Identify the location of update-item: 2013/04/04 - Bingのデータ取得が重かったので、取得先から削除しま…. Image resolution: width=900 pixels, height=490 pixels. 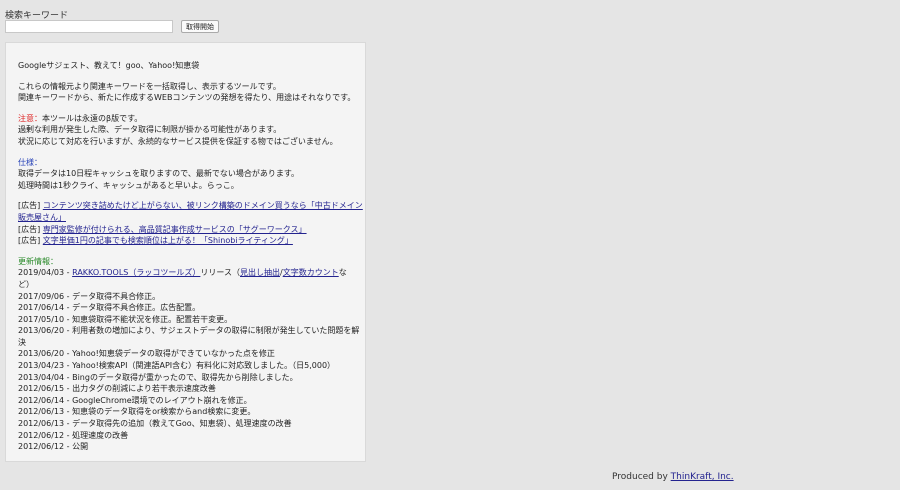
(158, 377).